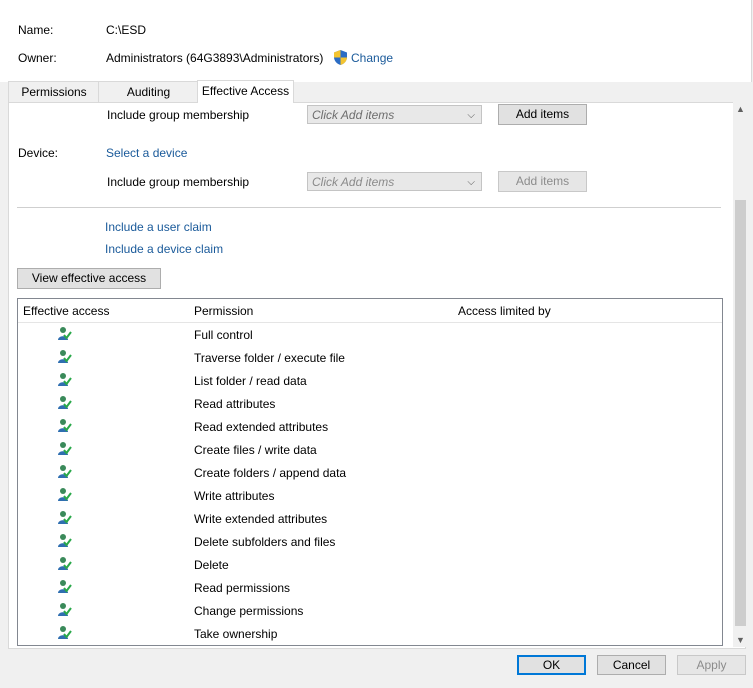 The height and width of the screenshot is (688, 753). What do you see at coordinates (353, 182) in the screenshot?
I see `device-group-combo-text: Click Add items` at bounding box center [353, 182].